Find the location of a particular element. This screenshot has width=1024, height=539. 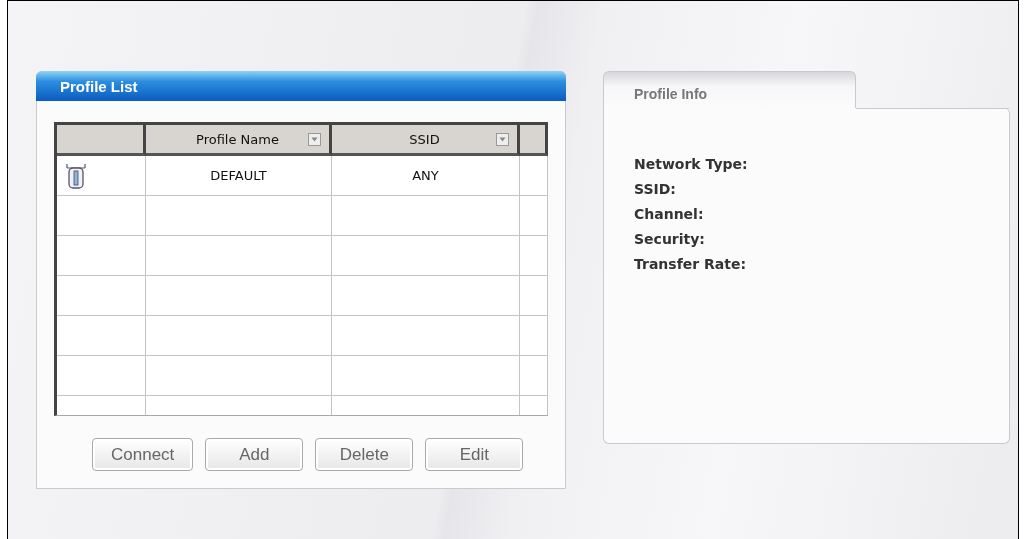

column-header: Profile Name is located at coordinates (239, 140).